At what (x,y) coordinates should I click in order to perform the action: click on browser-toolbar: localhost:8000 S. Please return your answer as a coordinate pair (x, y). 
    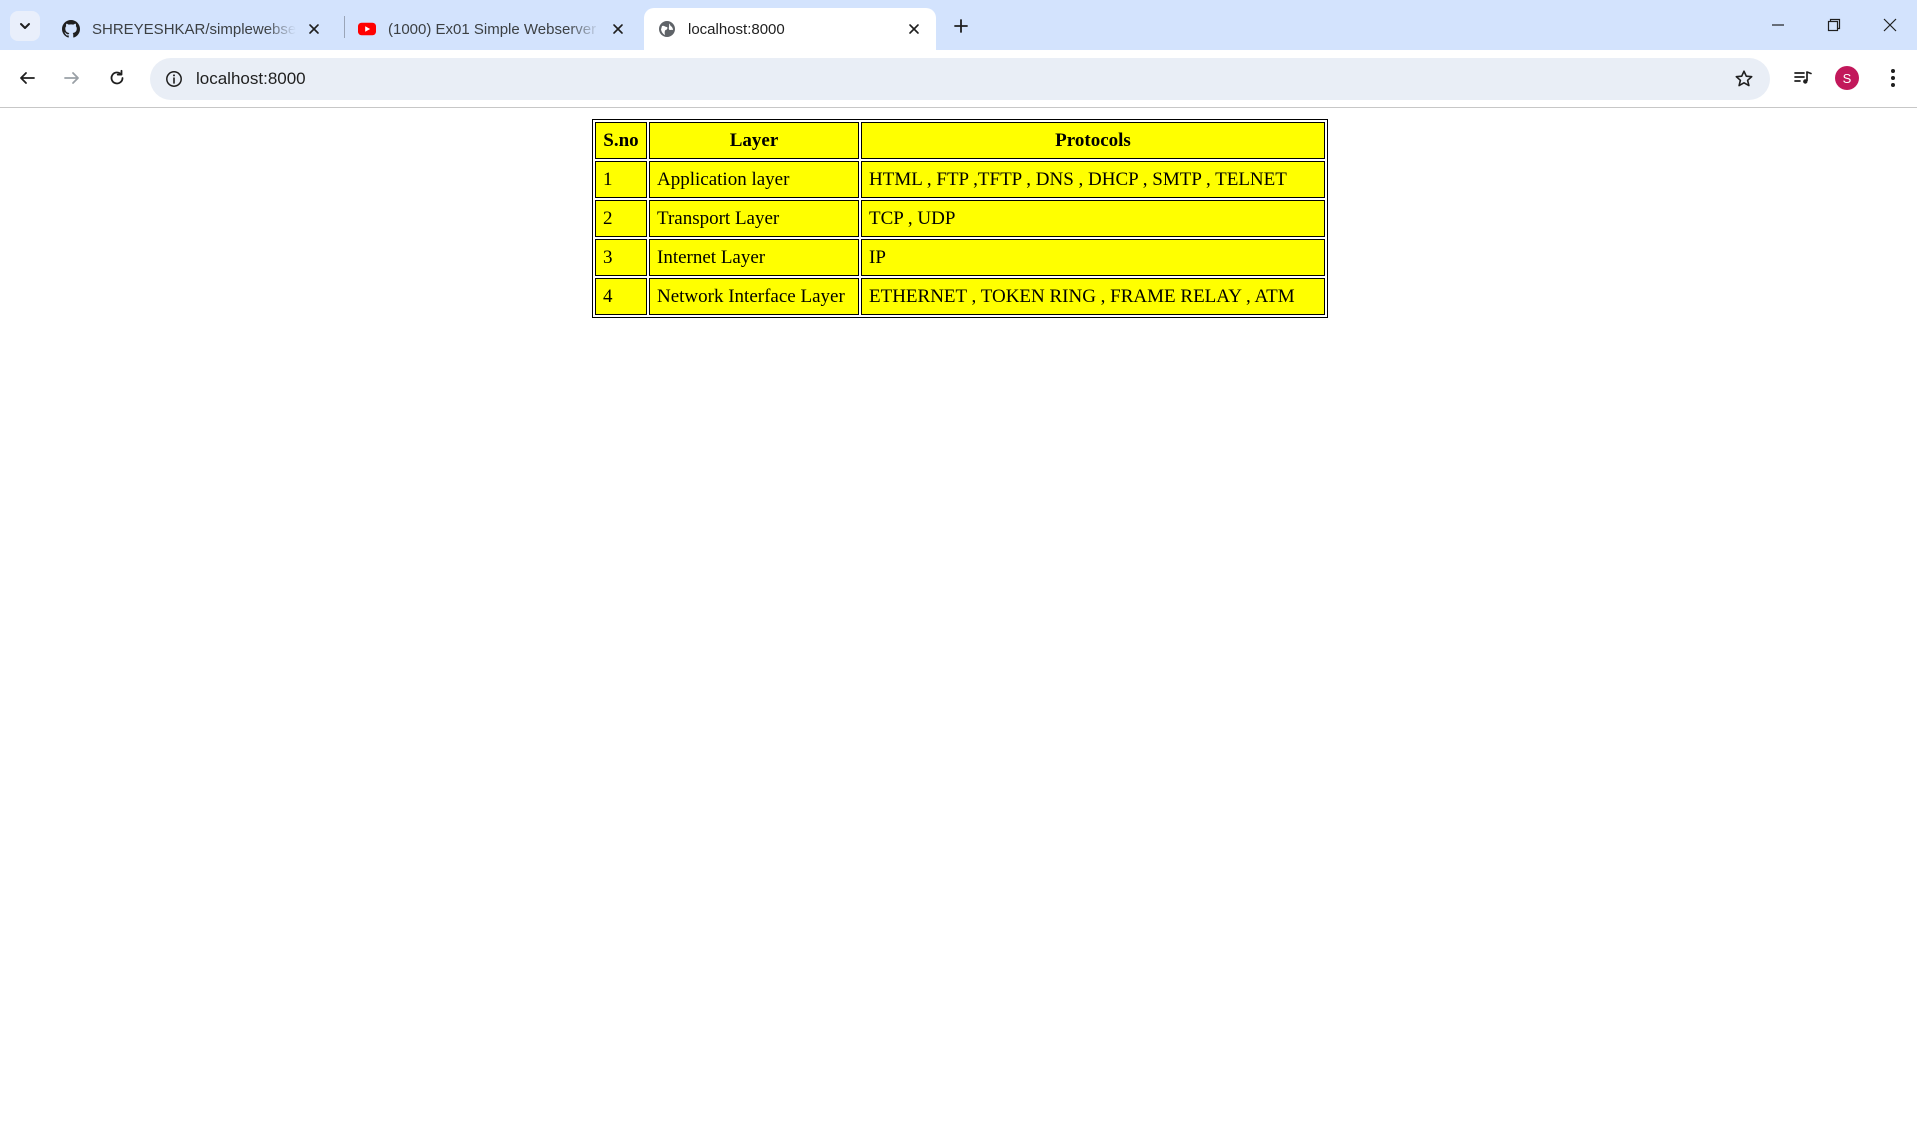
    Looking at the image, I should click on (958, 79).